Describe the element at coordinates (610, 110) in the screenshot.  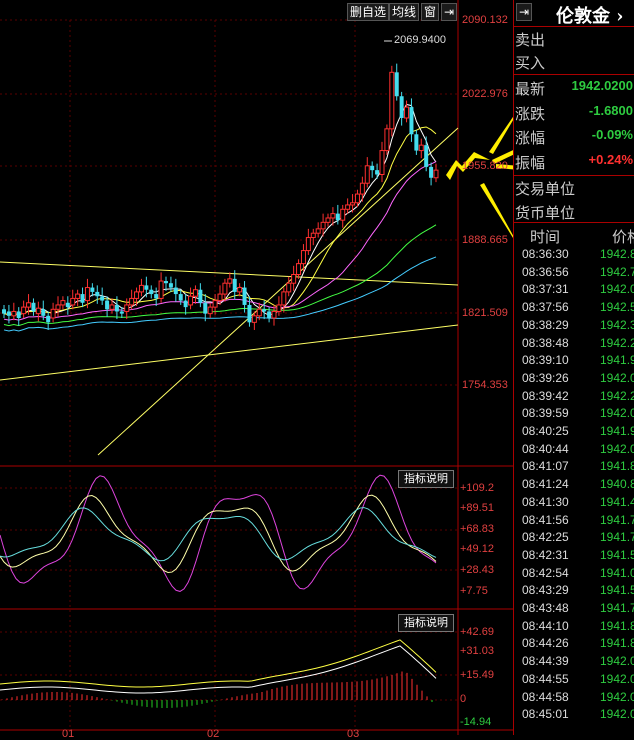
I see `change-value: -1.6800` at that location.